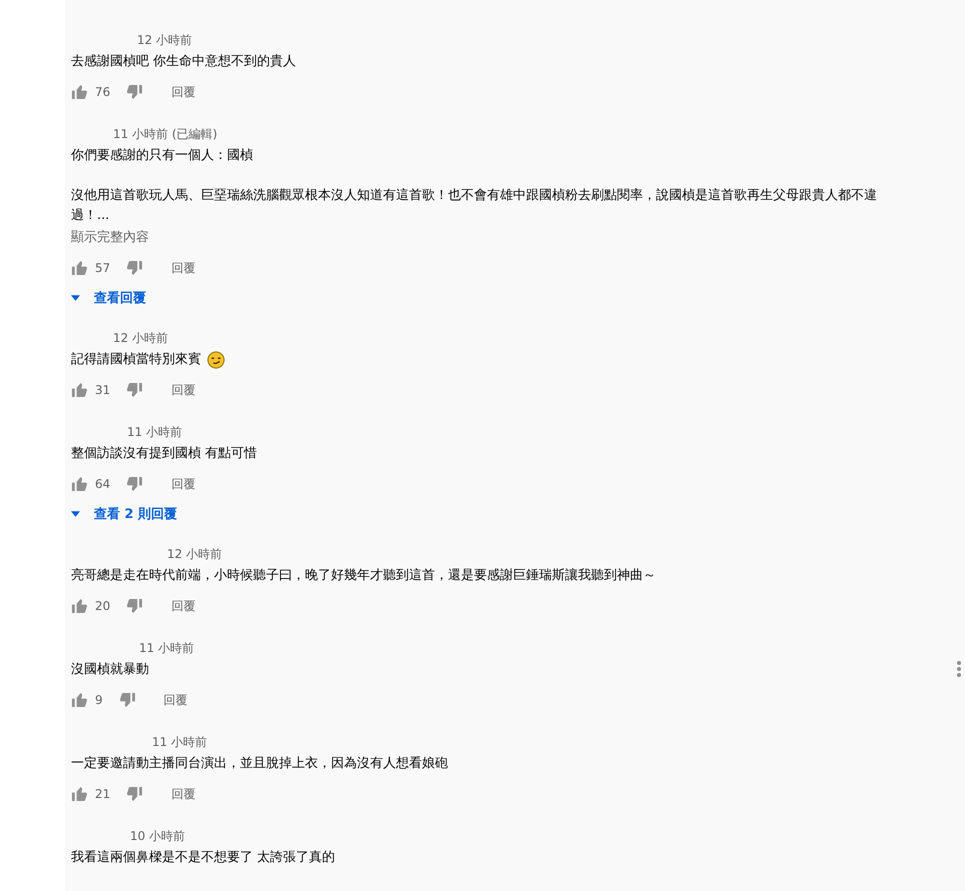 The width and height of the screenshot is (965, 891). What do you see at coordinates (99, 700) in the screenshot?
I see `like-count: 9` at bounding box center [99, 700].